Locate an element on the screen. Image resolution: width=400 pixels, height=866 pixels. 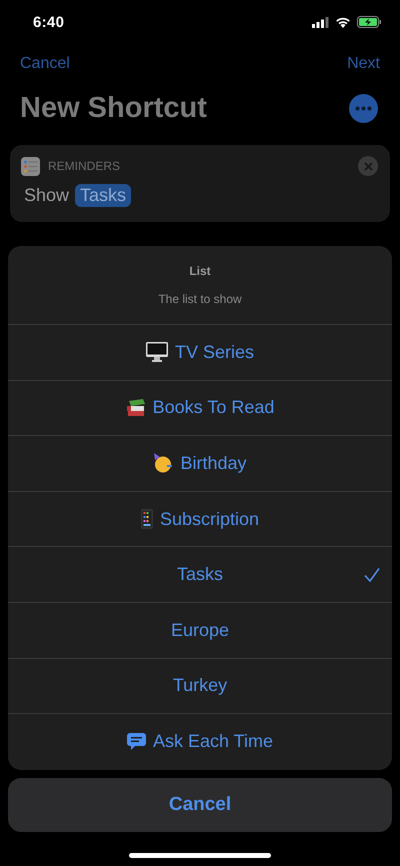
sheet-title: List is located at coordinates (200, 271).